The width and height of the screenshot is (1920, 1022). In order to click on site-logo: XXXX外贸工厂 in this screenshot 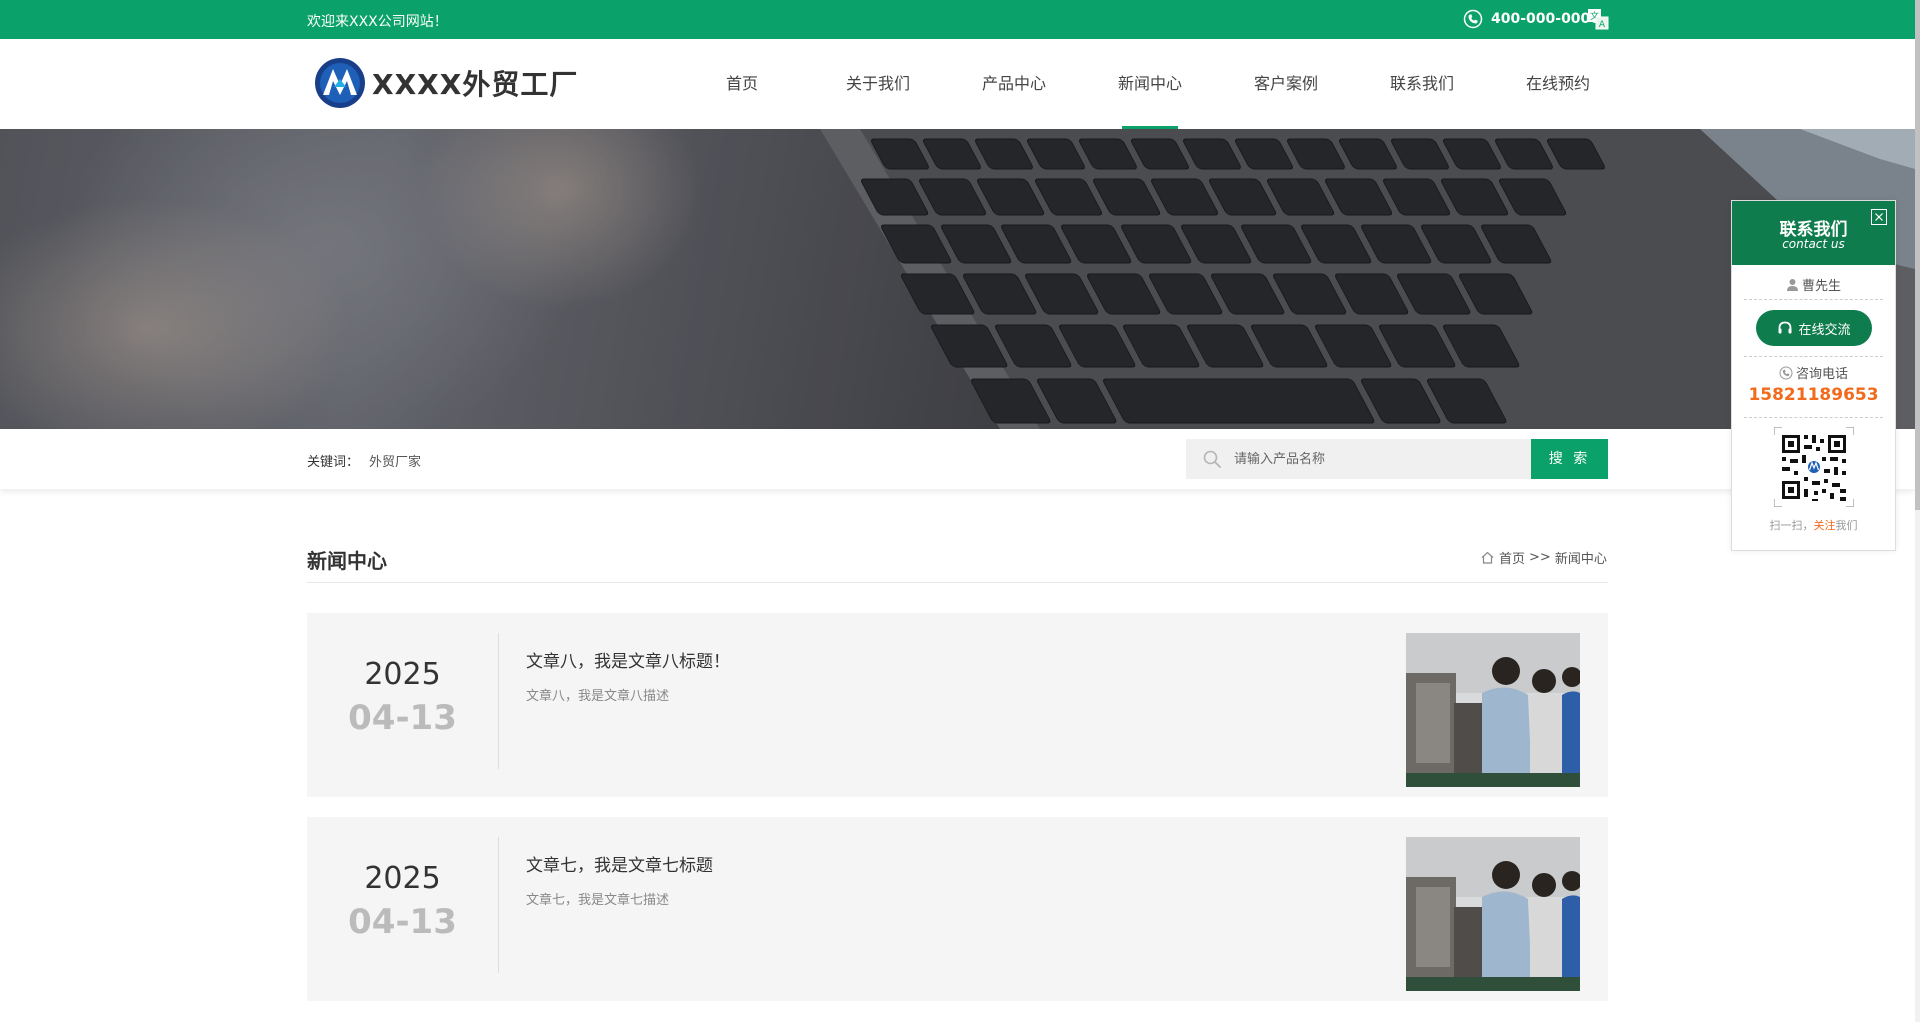, I will do `click(446, 83)`.